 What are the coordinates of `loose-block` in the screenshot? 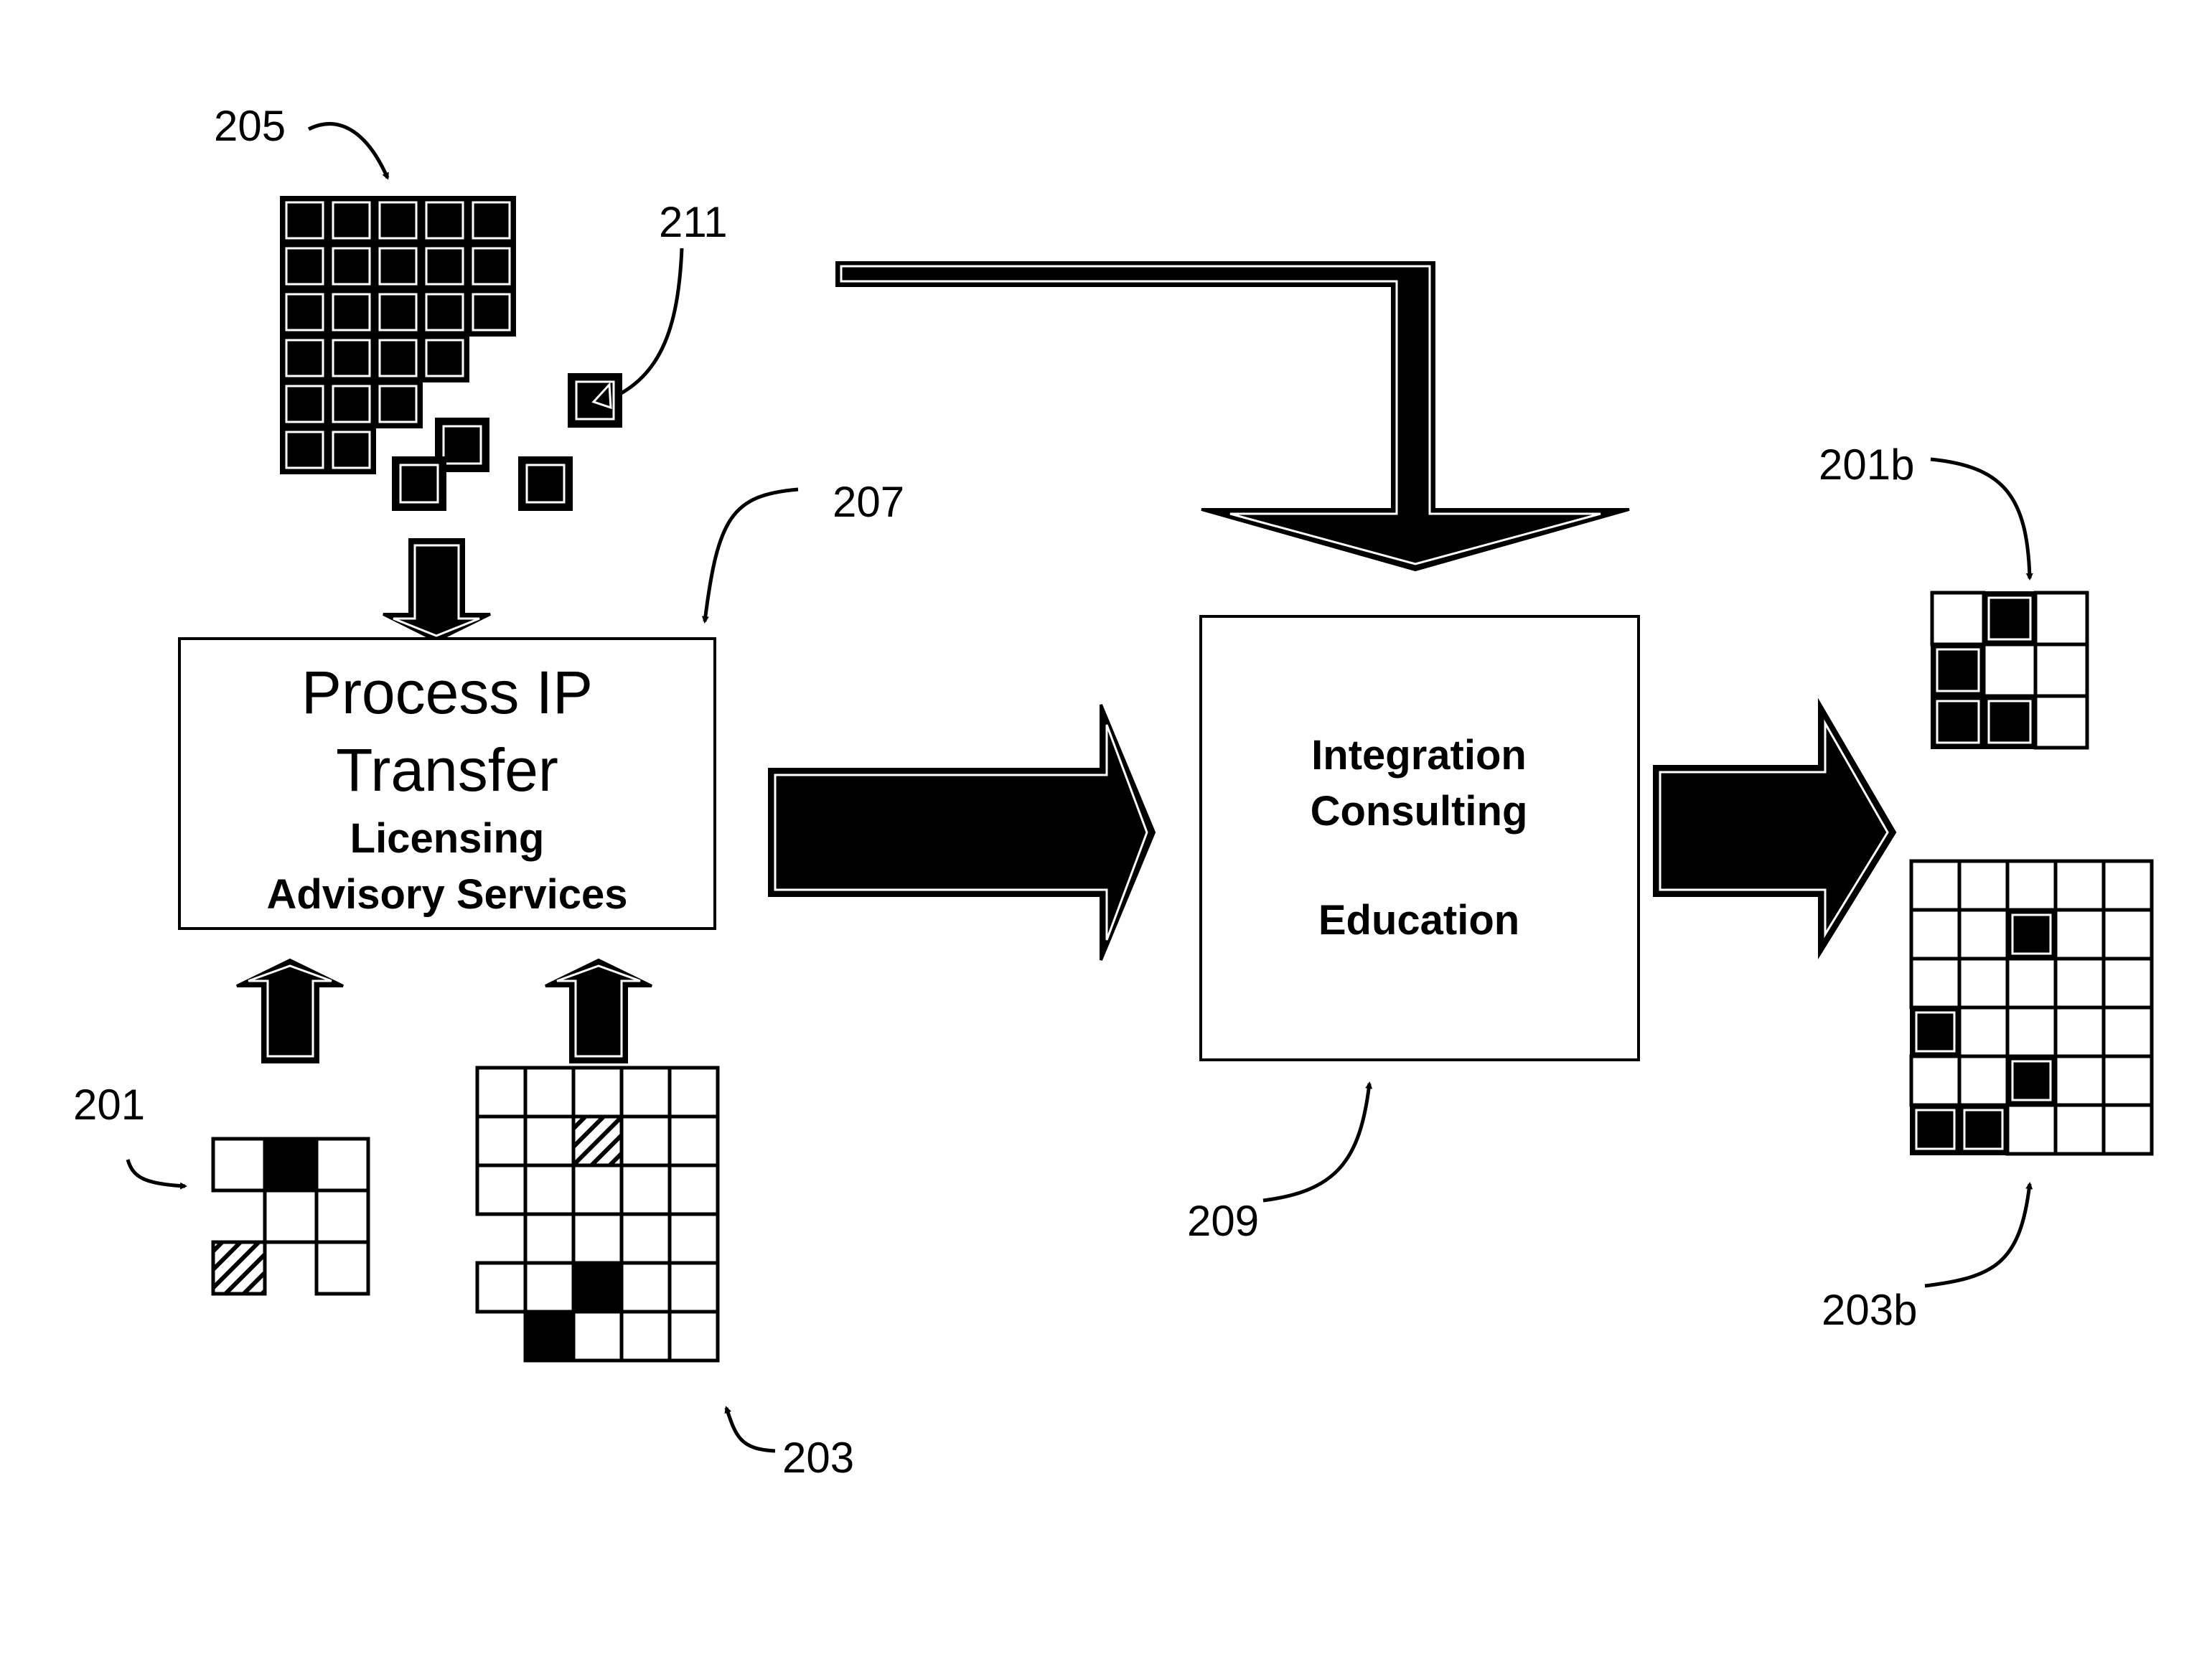 It's located at (545, 483).